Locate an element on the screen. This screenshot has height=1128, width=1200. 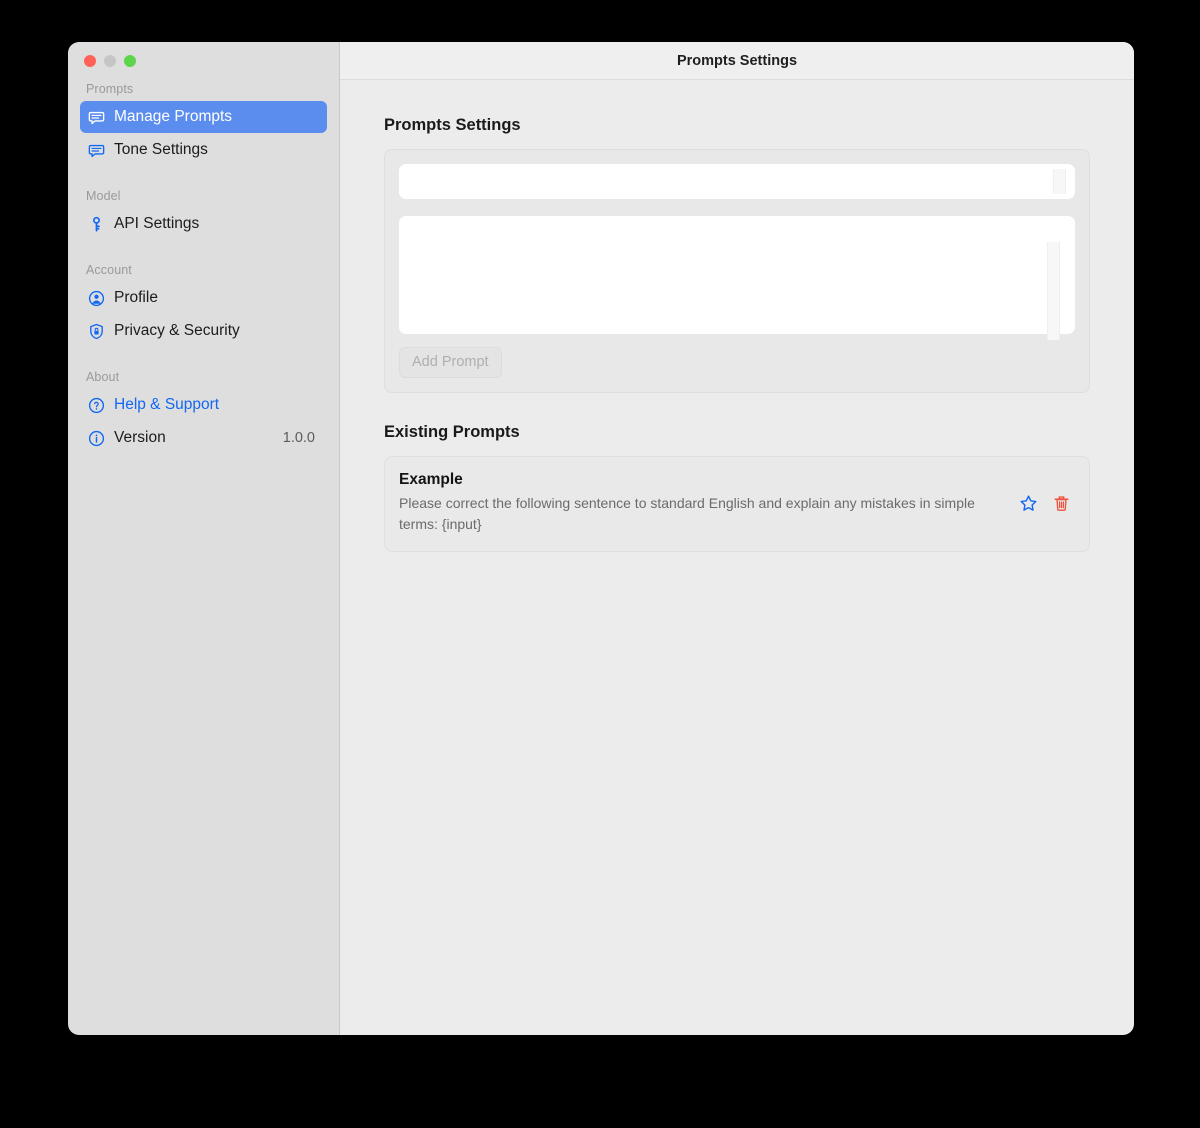
sidebar-item-privacy-security: Privacy & Security is located at coordinates (203, 331).